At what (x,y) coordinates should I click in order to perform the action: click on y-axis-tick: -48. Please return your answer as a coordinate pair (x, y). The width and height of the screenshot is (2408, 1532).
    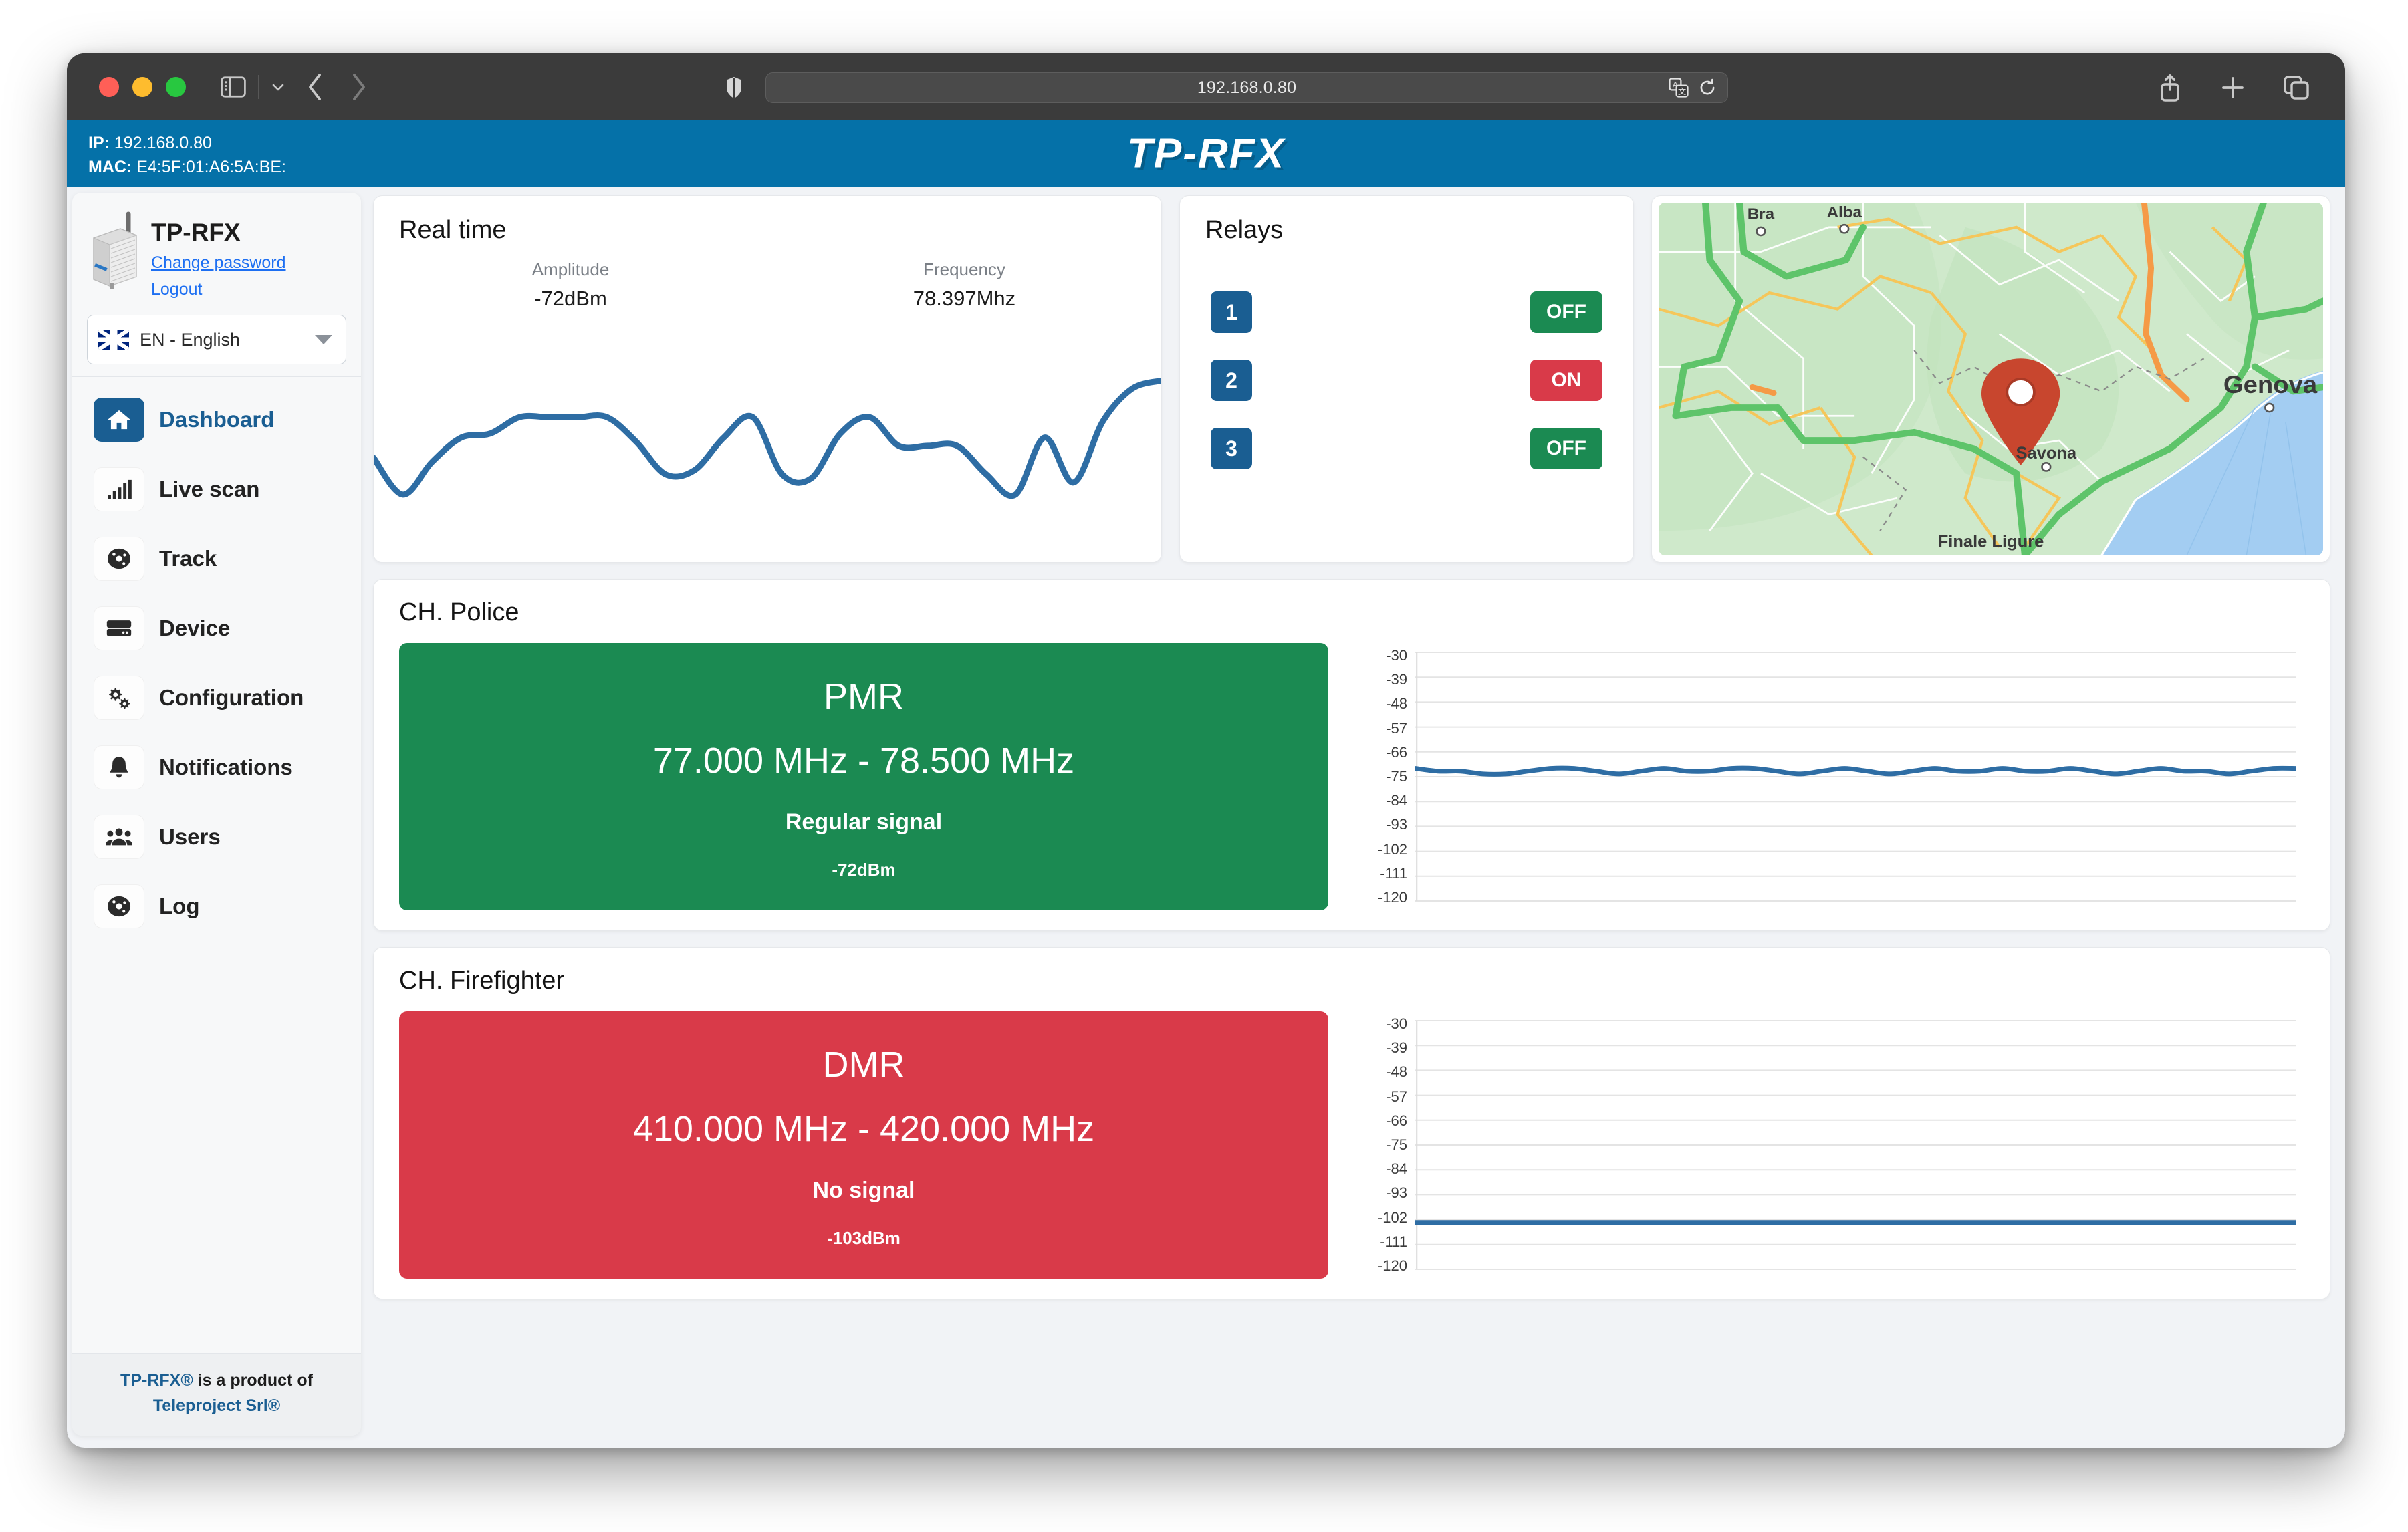
    Looking at the image, I should click on (1396, 704).